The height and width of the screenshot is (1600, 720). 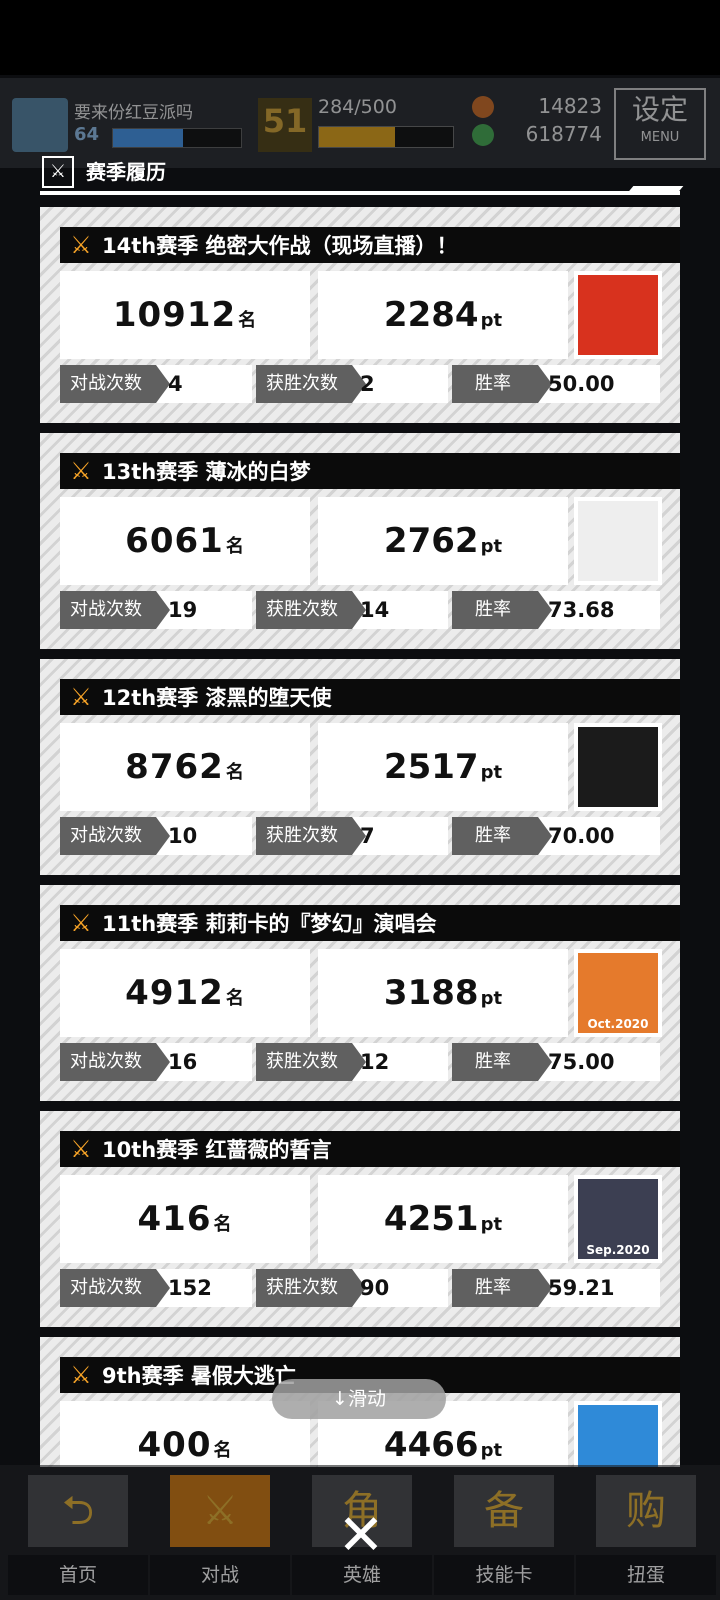 I want to click on exp-counter: 284/500, so click(x=357, y=107).